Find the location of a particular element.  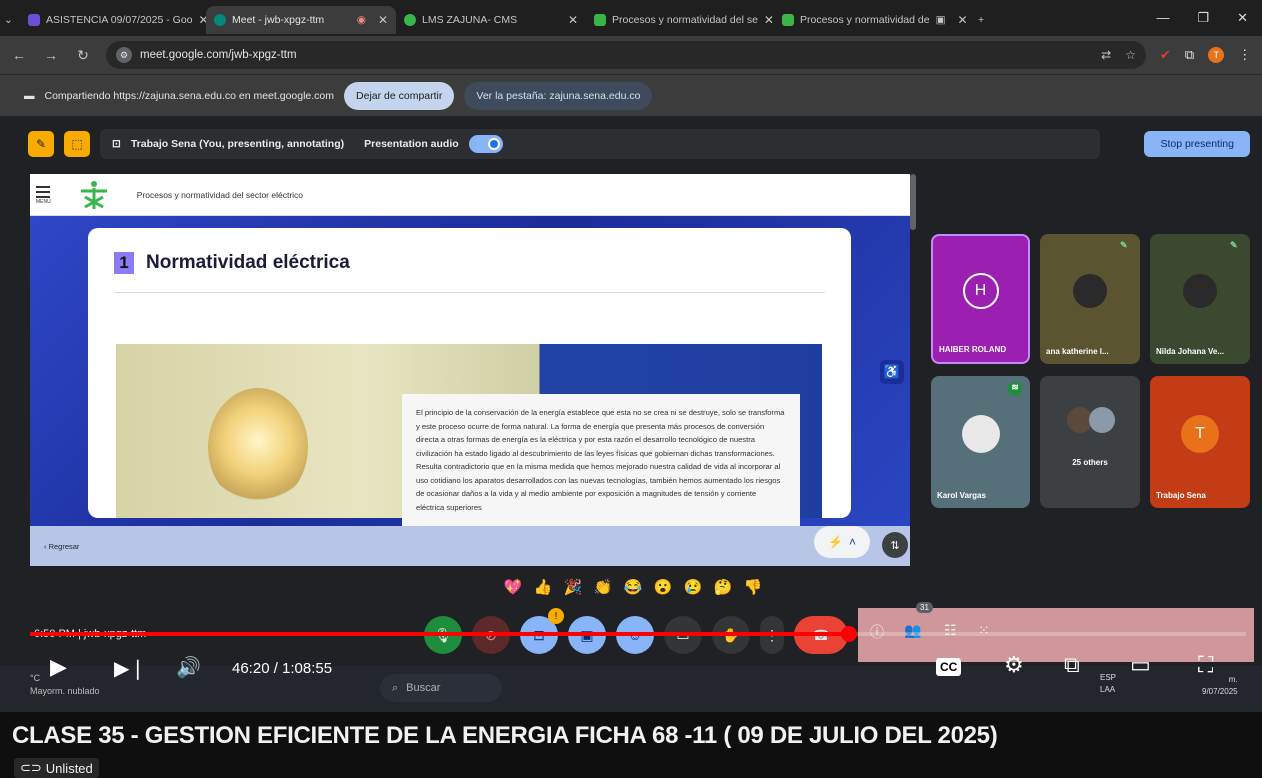

forward-icon: → is located at coordinates (51, 55).